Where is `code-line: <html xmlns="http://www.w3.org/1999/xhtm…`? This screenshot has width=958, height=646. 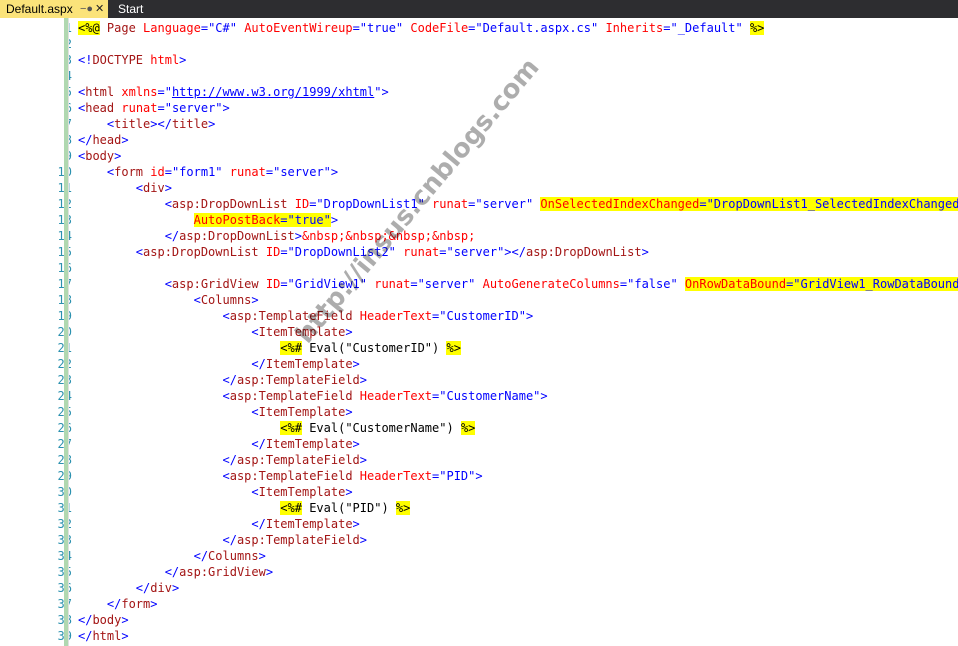
code-line: <html xmlns="http://www.w3.org/1999/xhtm… is located at coordinates (233, 92).